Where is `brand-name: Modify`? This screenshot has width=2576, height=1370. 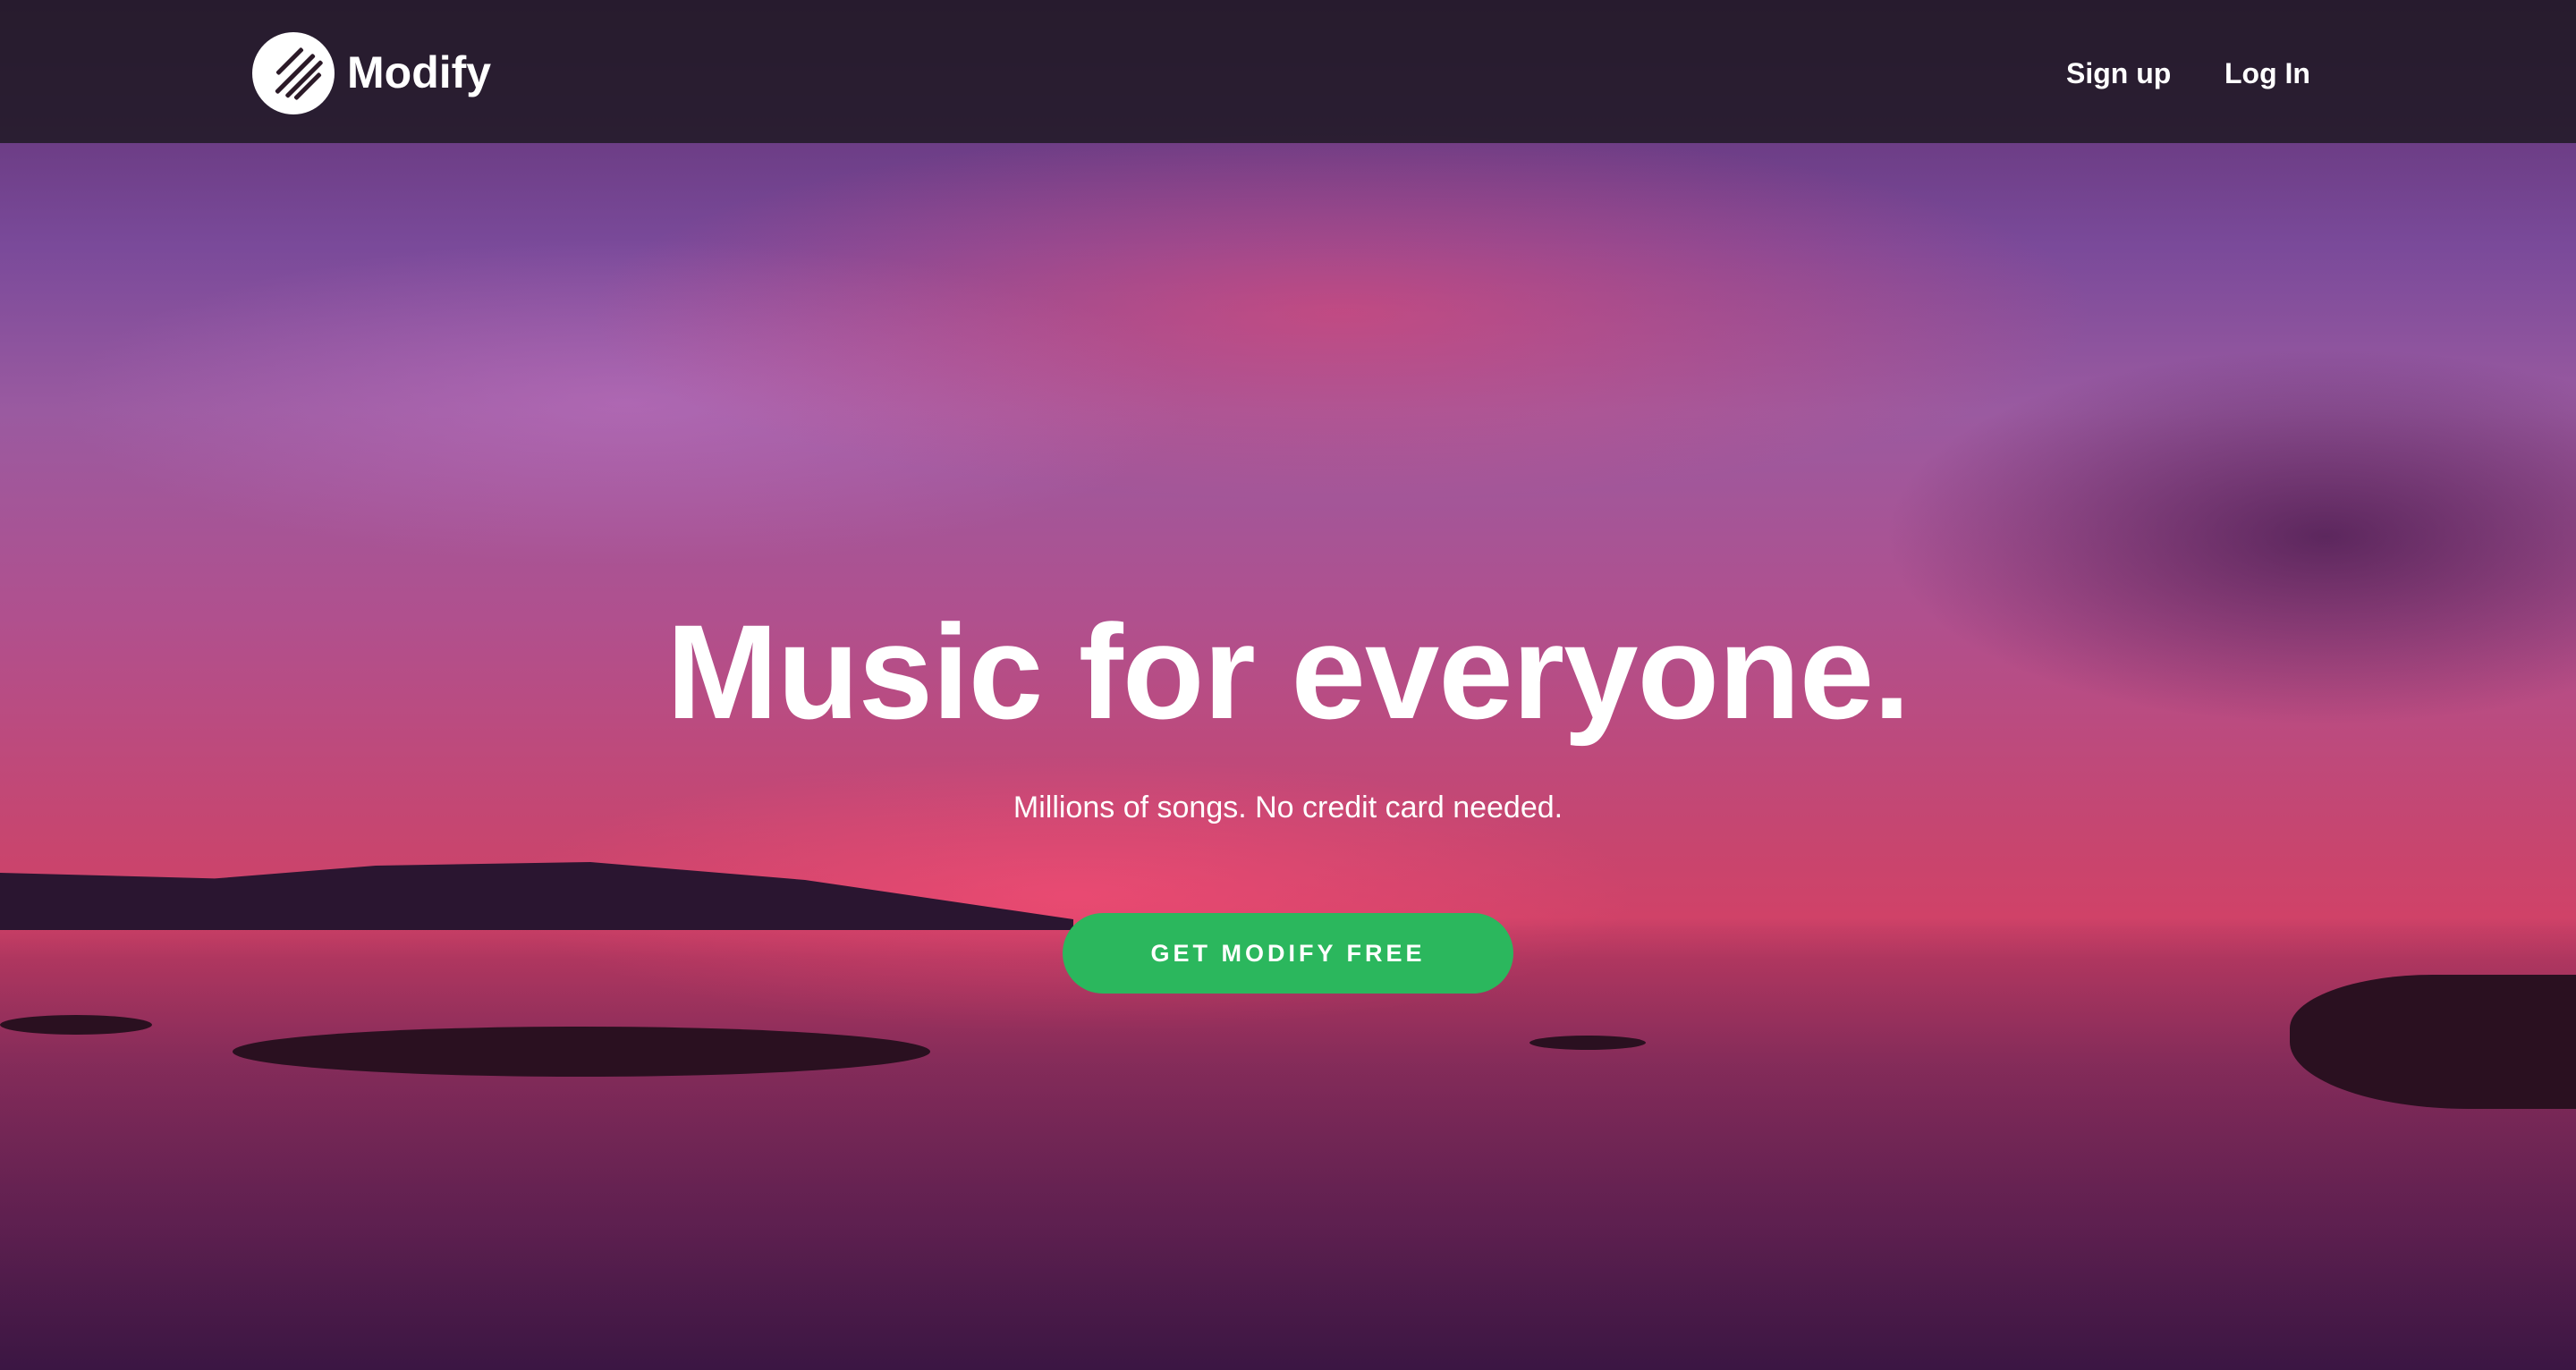 brand-name: Modify is located at coordinates (419, 72).